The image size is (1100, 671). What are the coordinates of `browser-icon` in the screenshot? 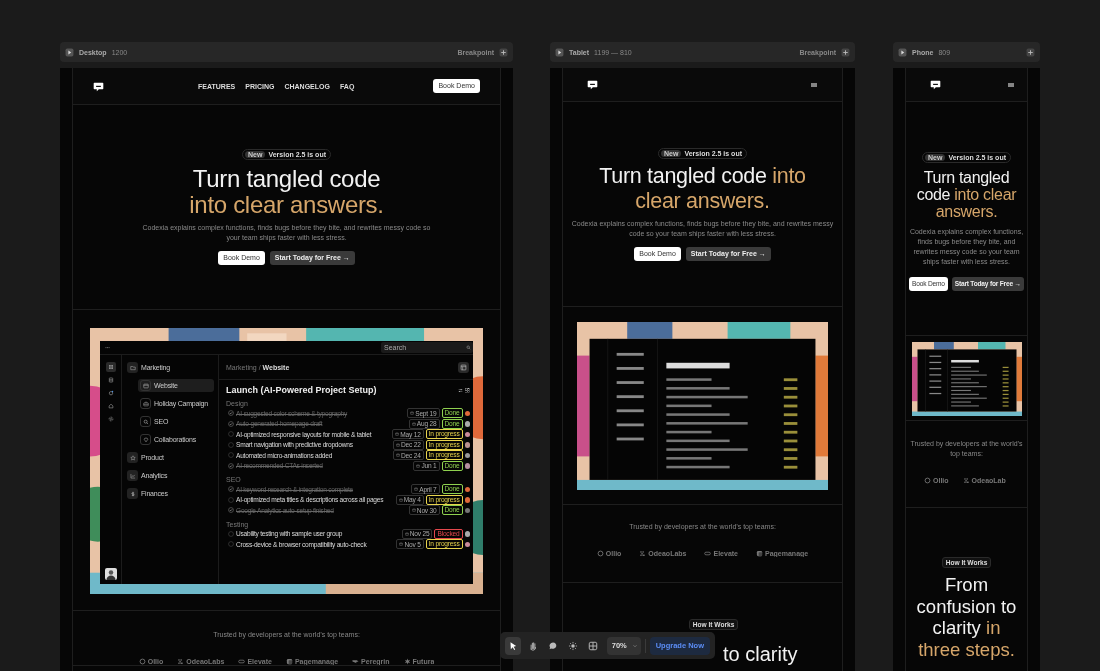 It's located at (145, 385).